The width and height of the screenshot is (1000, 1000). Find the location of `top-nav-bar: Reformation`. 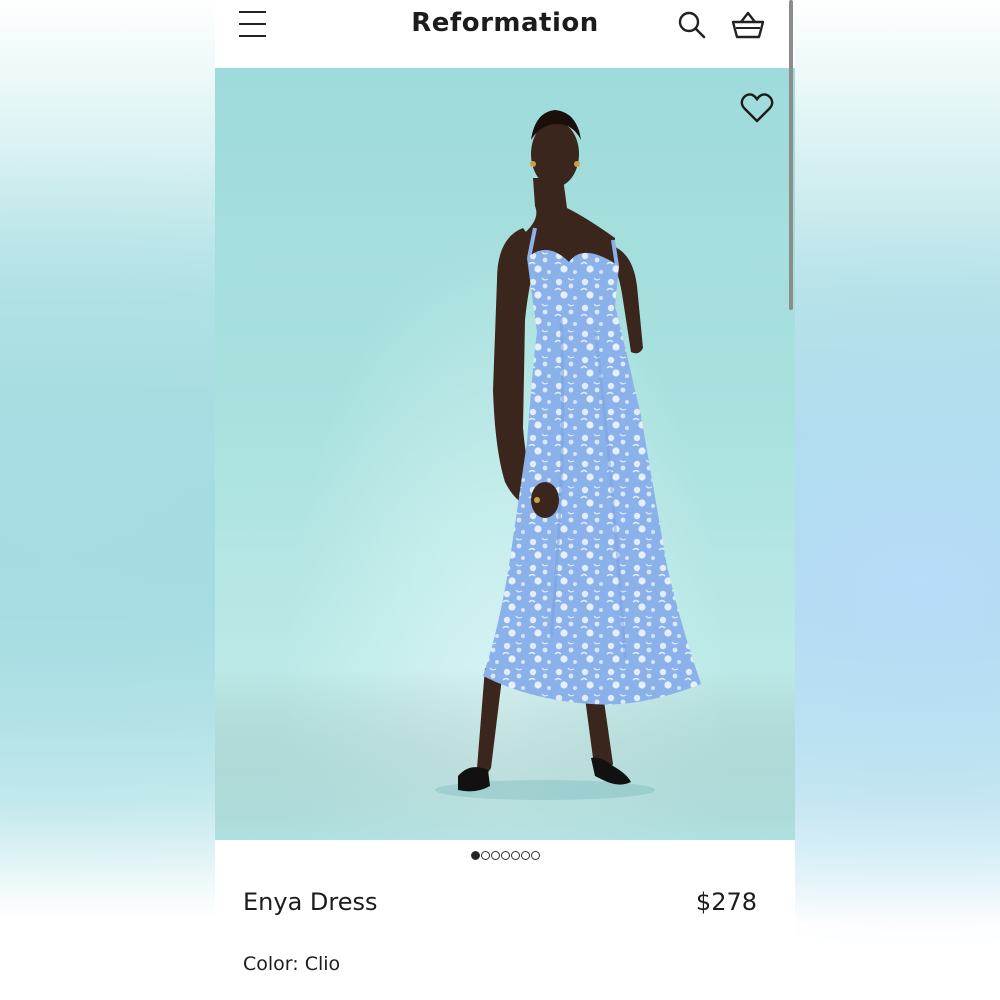

top-nav-bar: Reformation is located at coordinates (505, 34).